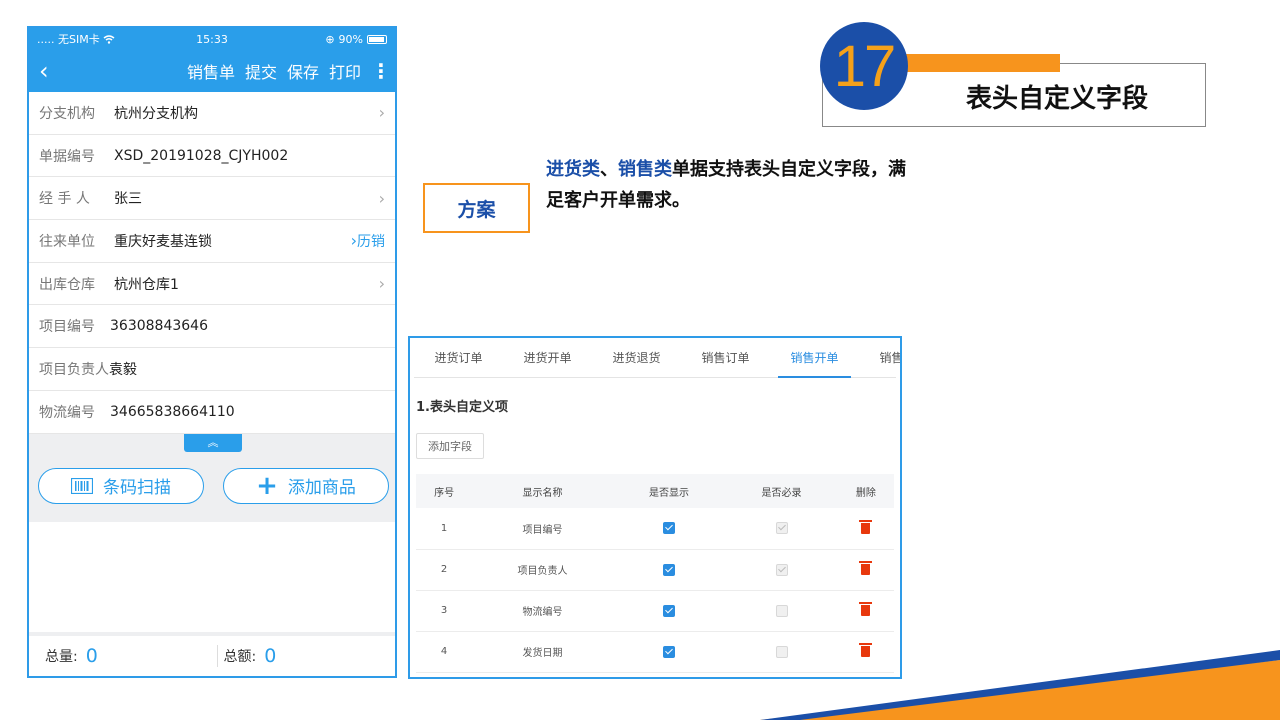 The width and height of the screenshot is (1280, 720). Describe the element at coordinates (270, 656) in the screenshot. I see `total-amount-value: 0` at that location.